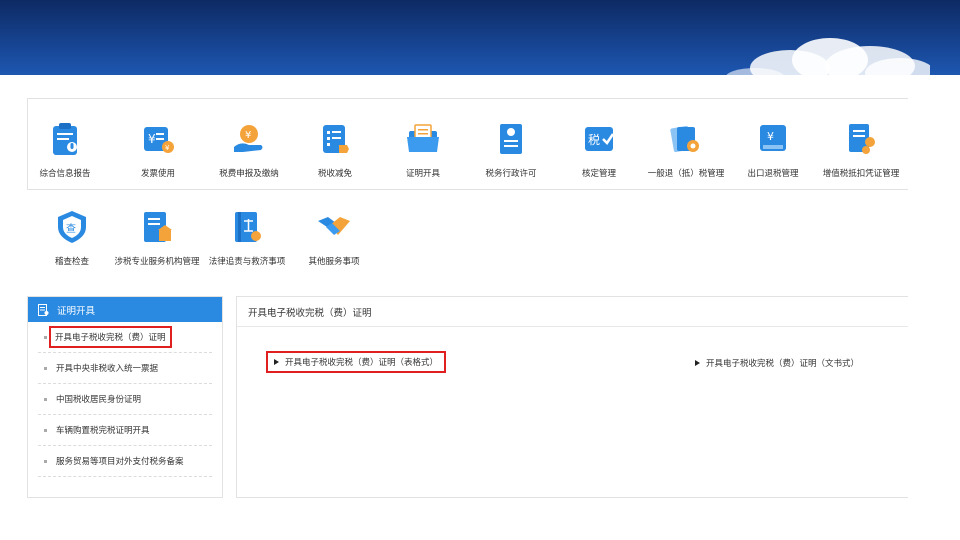 This screenshot has width=960, height=540. Describe the element at coordinates (157, 174) in the screenshot. I see `service-label: 发票使用` at that location.